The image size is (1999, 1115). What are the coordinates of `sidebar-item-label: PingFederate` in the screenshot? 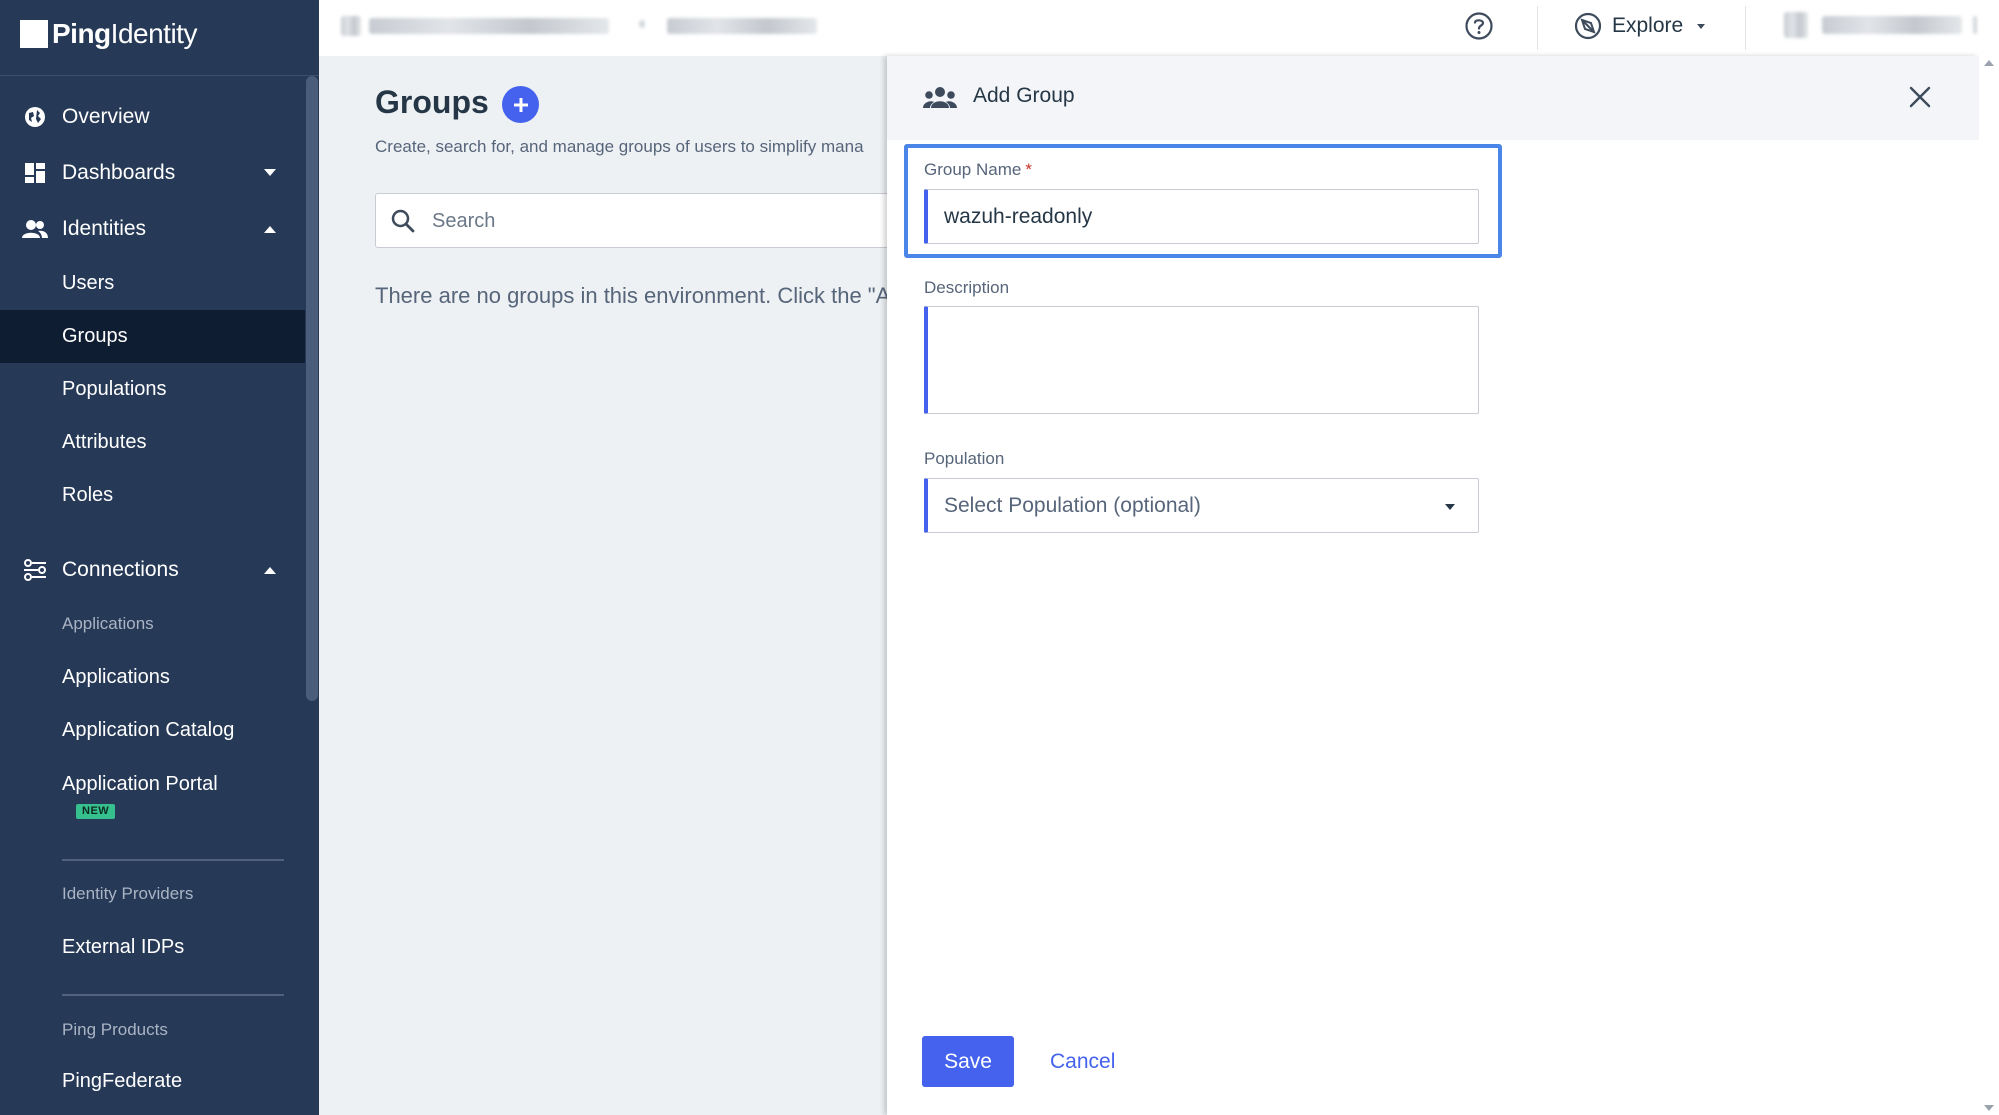 It's located at (122, 1081).